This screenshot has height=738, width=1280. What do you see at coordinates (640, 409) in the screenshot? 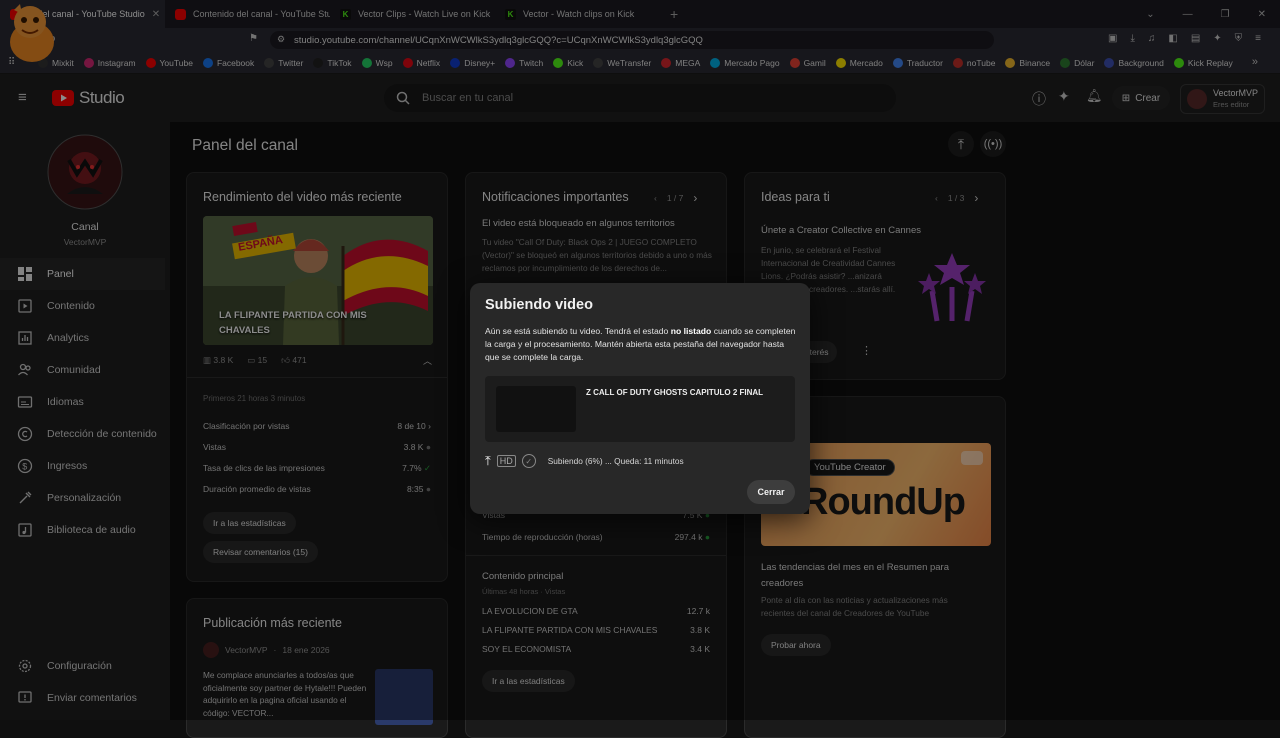
I see `upload-item: Z CALL OF DUTY GHOSTS CAPITULO 2 FINAL` at bounding box center [640, 409].